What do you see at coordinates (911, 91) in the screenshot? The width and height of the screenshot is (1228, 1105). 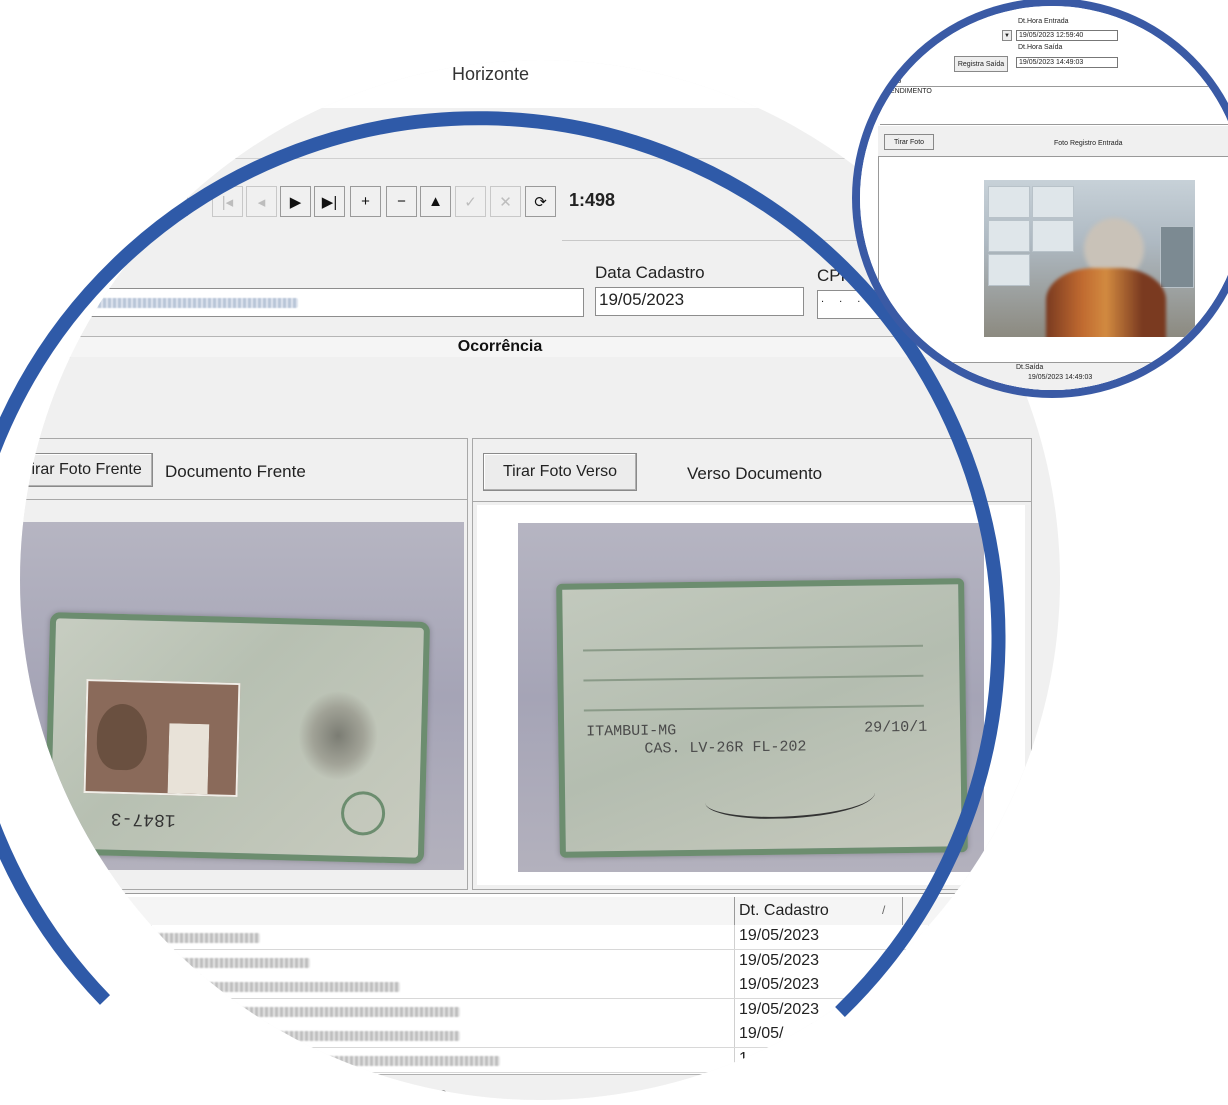 I see `atendimento-text: ENDIMENTO` at bounding box center [911, 91].